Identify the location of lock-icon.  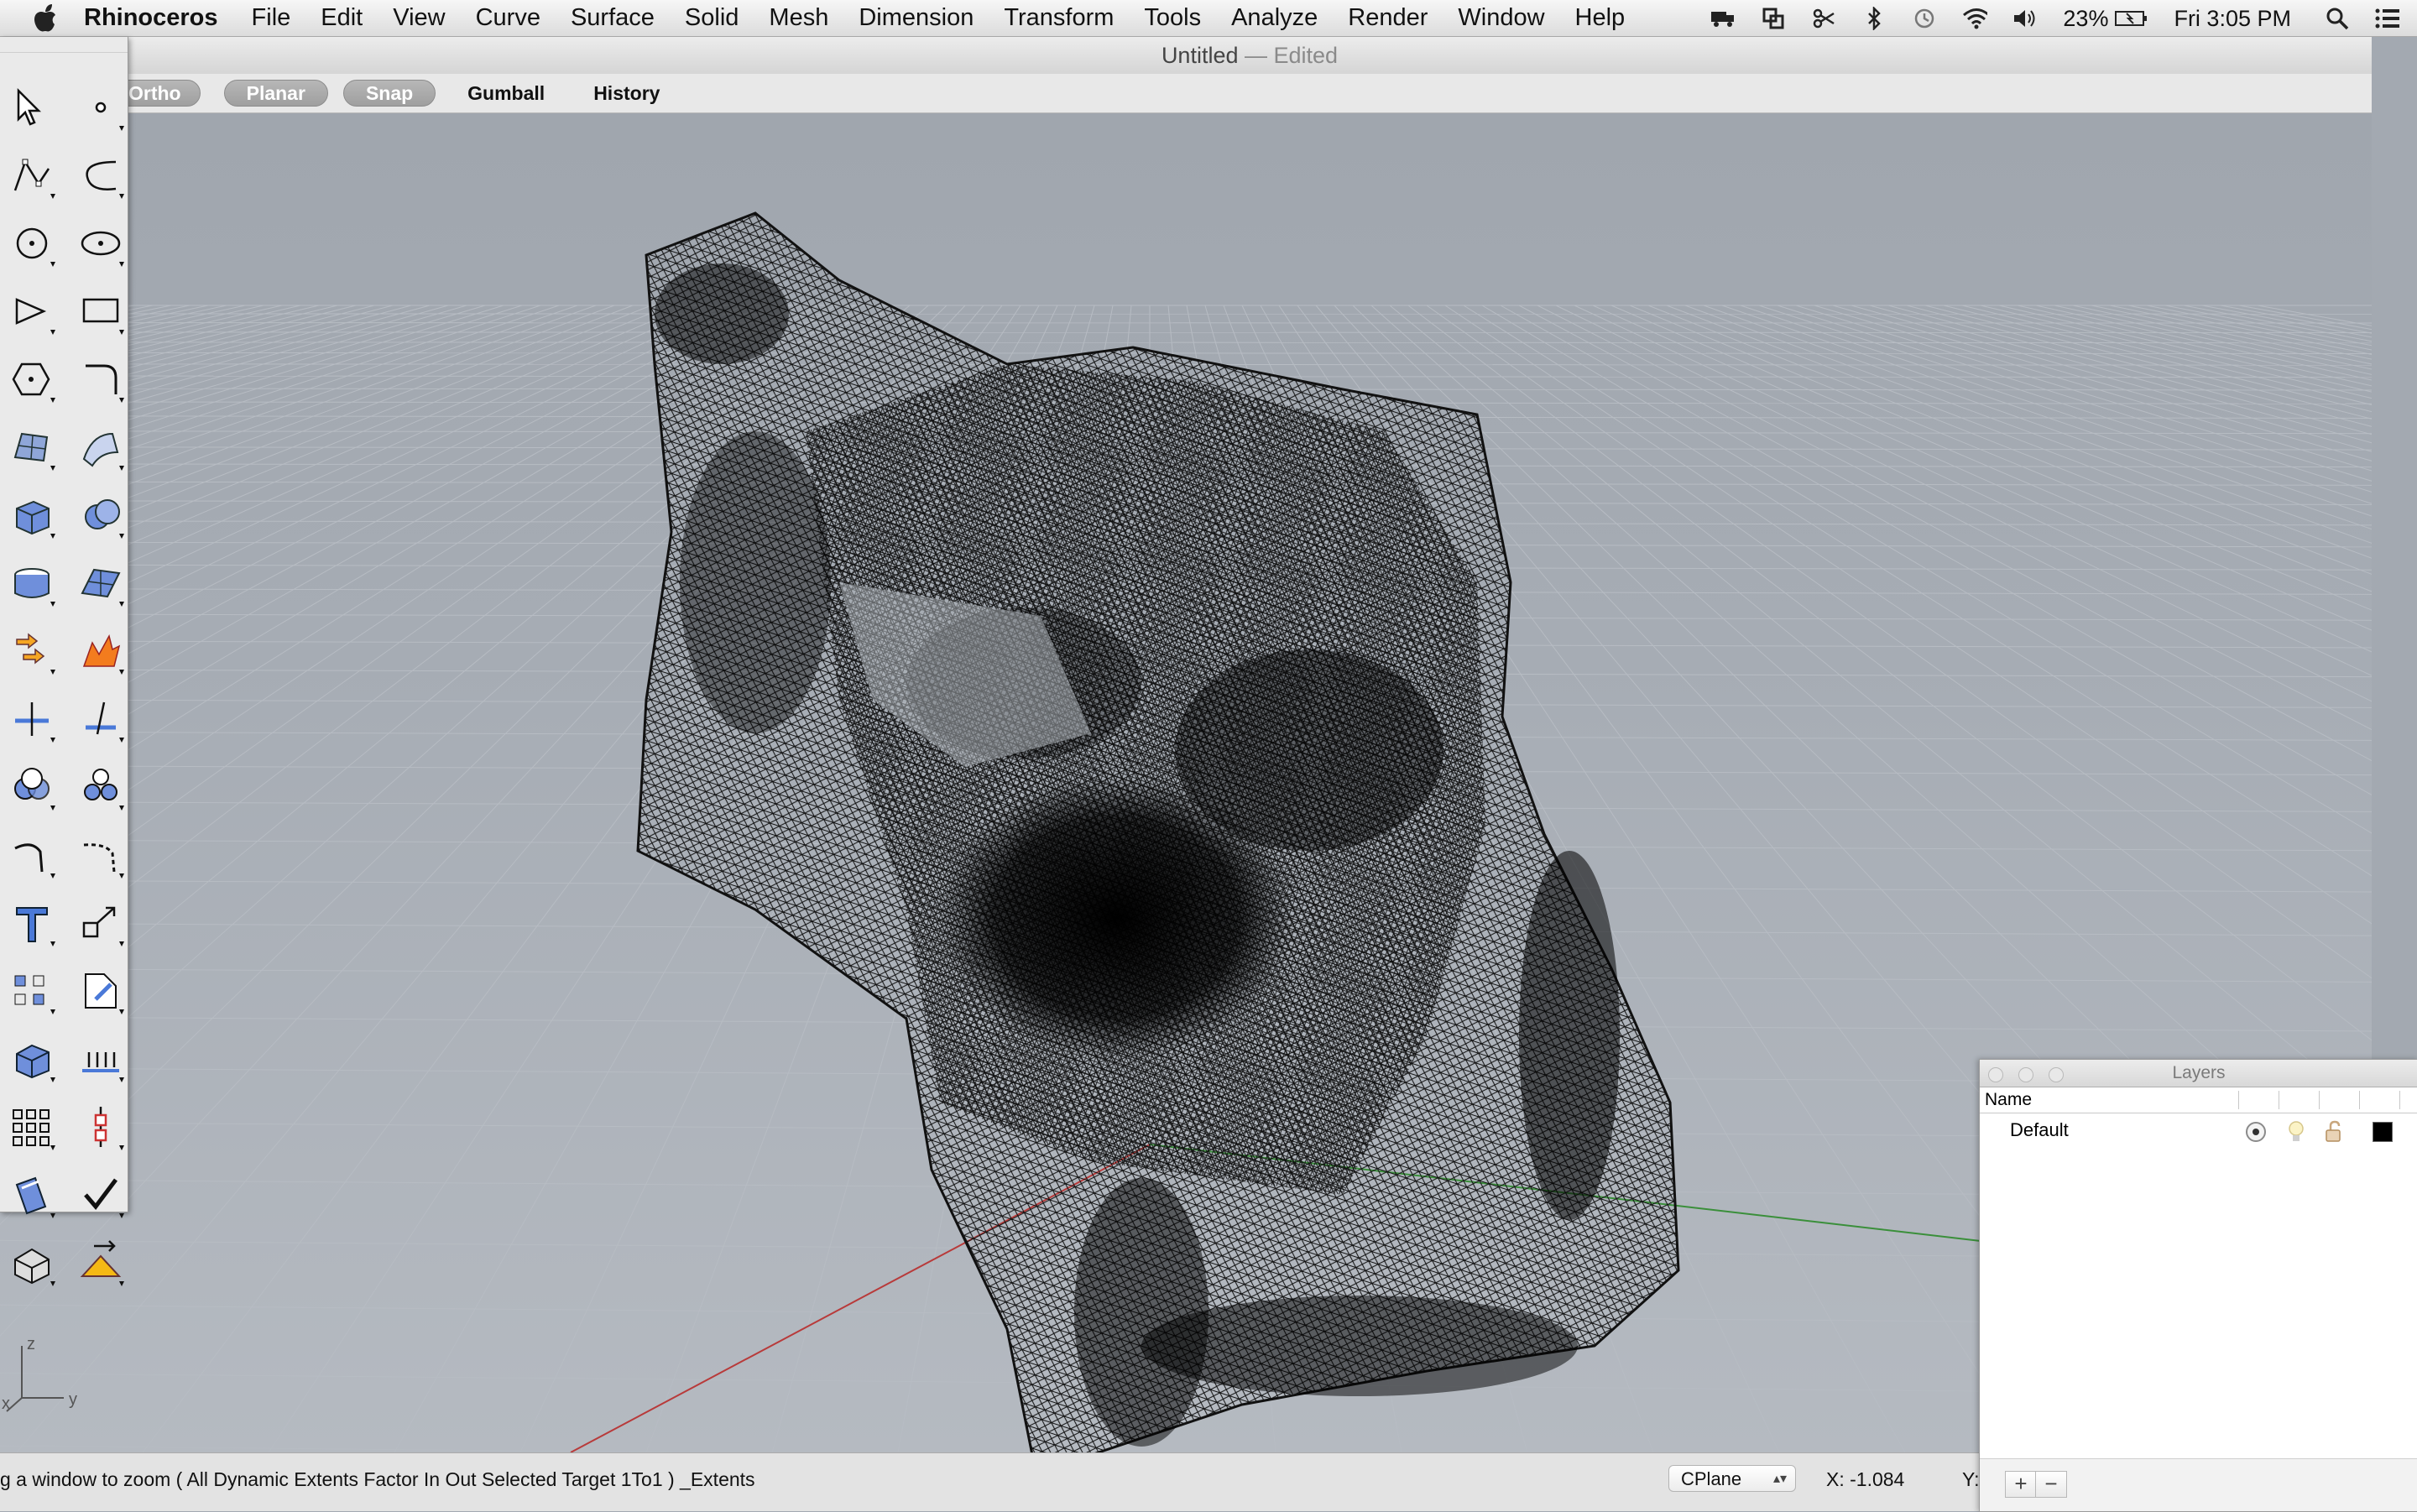
(2335, 1132).